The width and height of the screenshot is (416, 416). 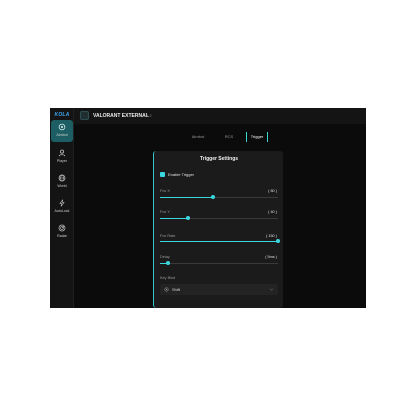 I want to click on enable-trigger-label: Enable Trigger, so click(x=181, y=174).